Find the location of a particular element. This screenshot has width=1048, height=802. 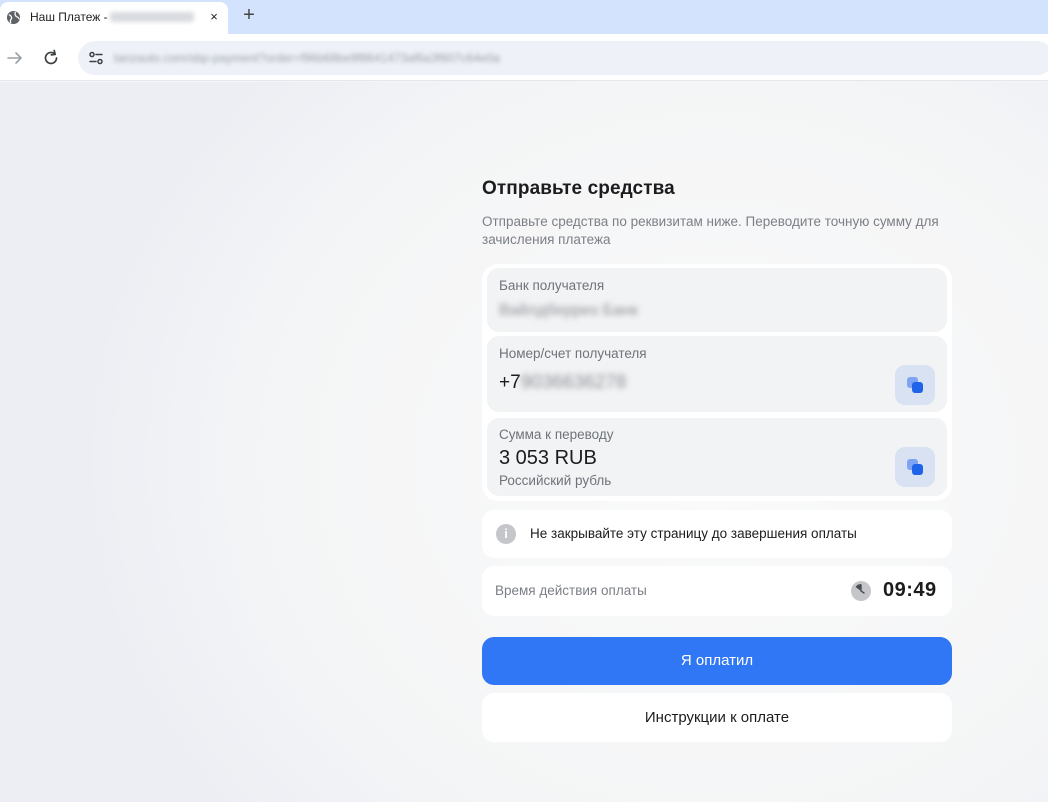

account-value: +79036636278 is located at coordinates (562, 383).